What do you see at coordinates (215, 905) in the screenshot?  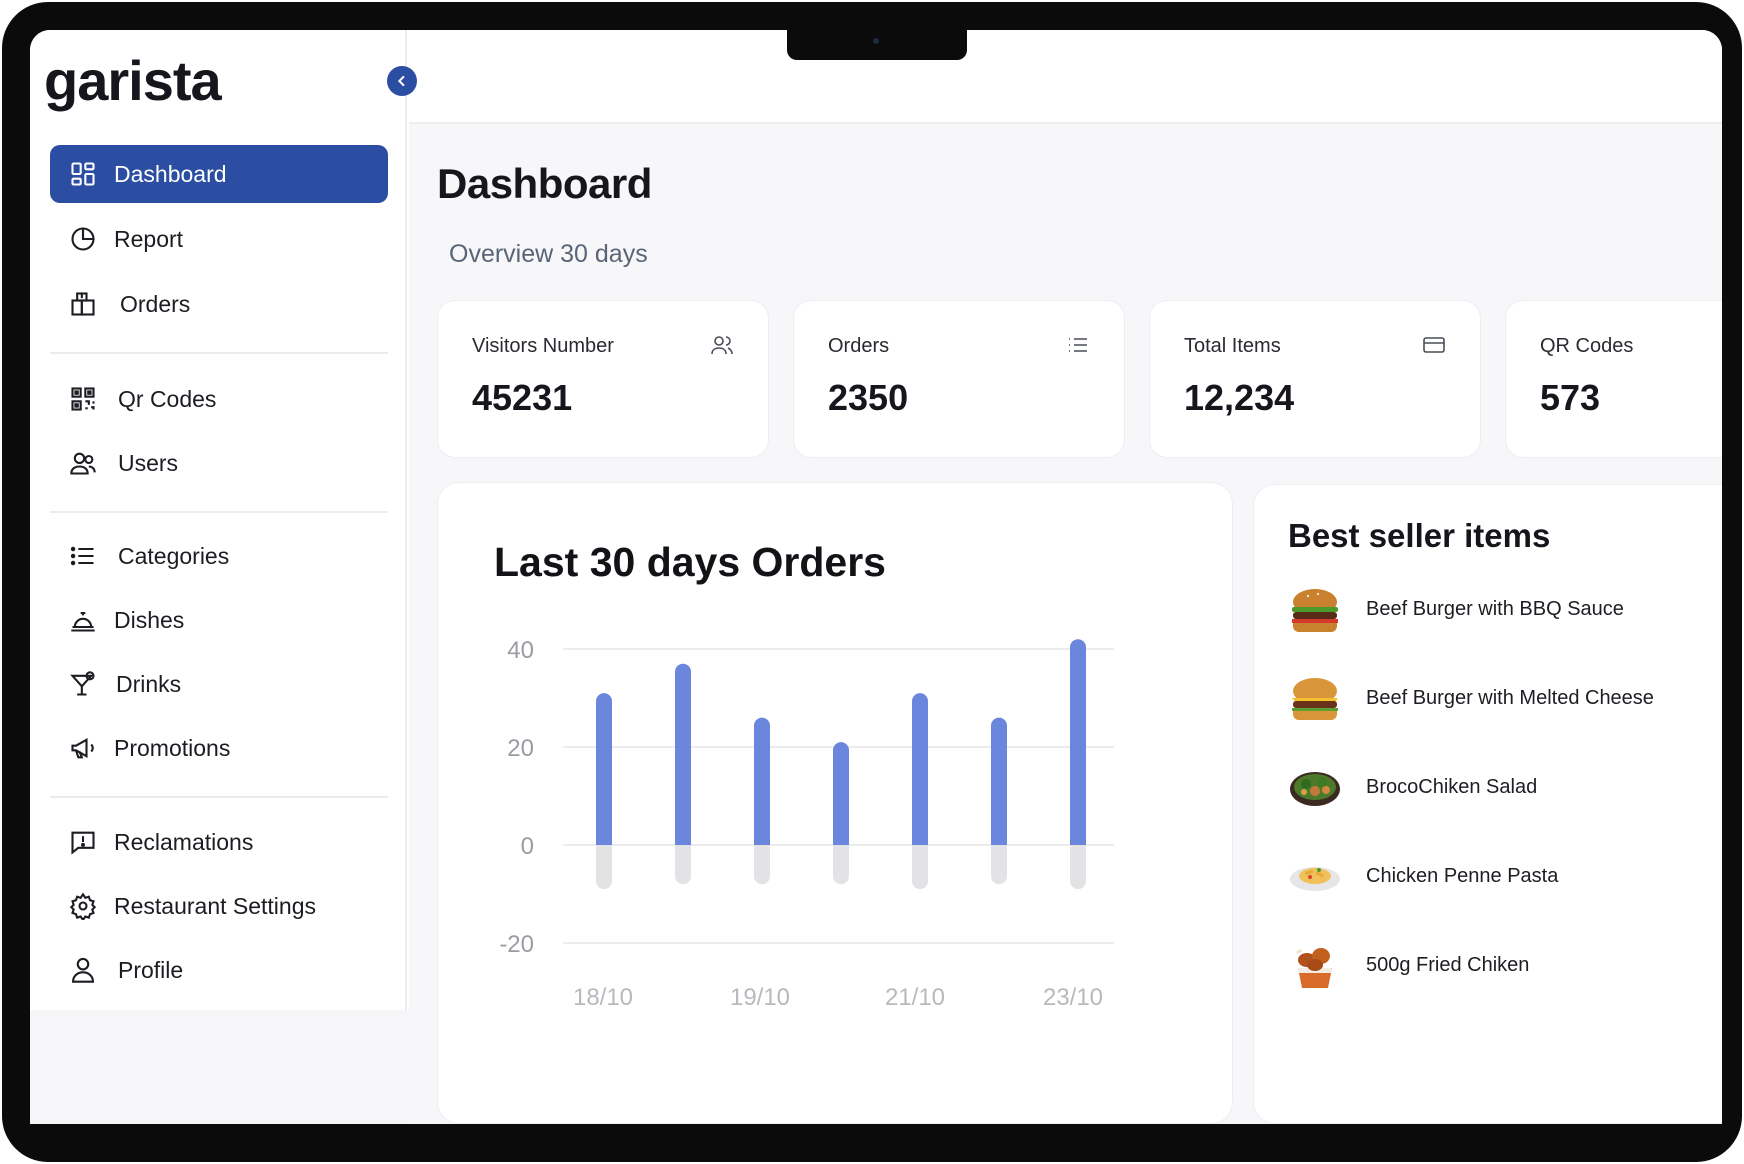 I see `sidebar-item-label: Restaurant Settings` at bounding box center [215, 905].